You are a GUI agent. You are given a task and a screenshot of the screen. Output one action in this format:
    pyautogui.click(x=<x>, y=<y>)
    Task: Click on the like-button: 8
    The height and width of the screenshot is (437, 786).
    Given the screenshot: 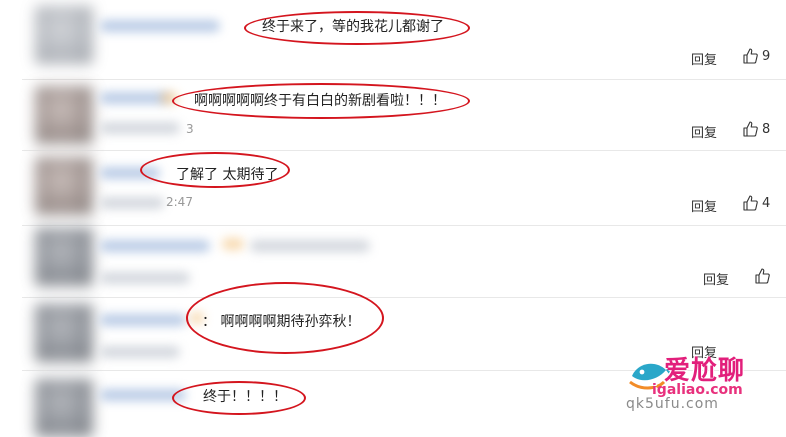 What is the action you would take?
    pyautogui.click(x=756, y=129)
    